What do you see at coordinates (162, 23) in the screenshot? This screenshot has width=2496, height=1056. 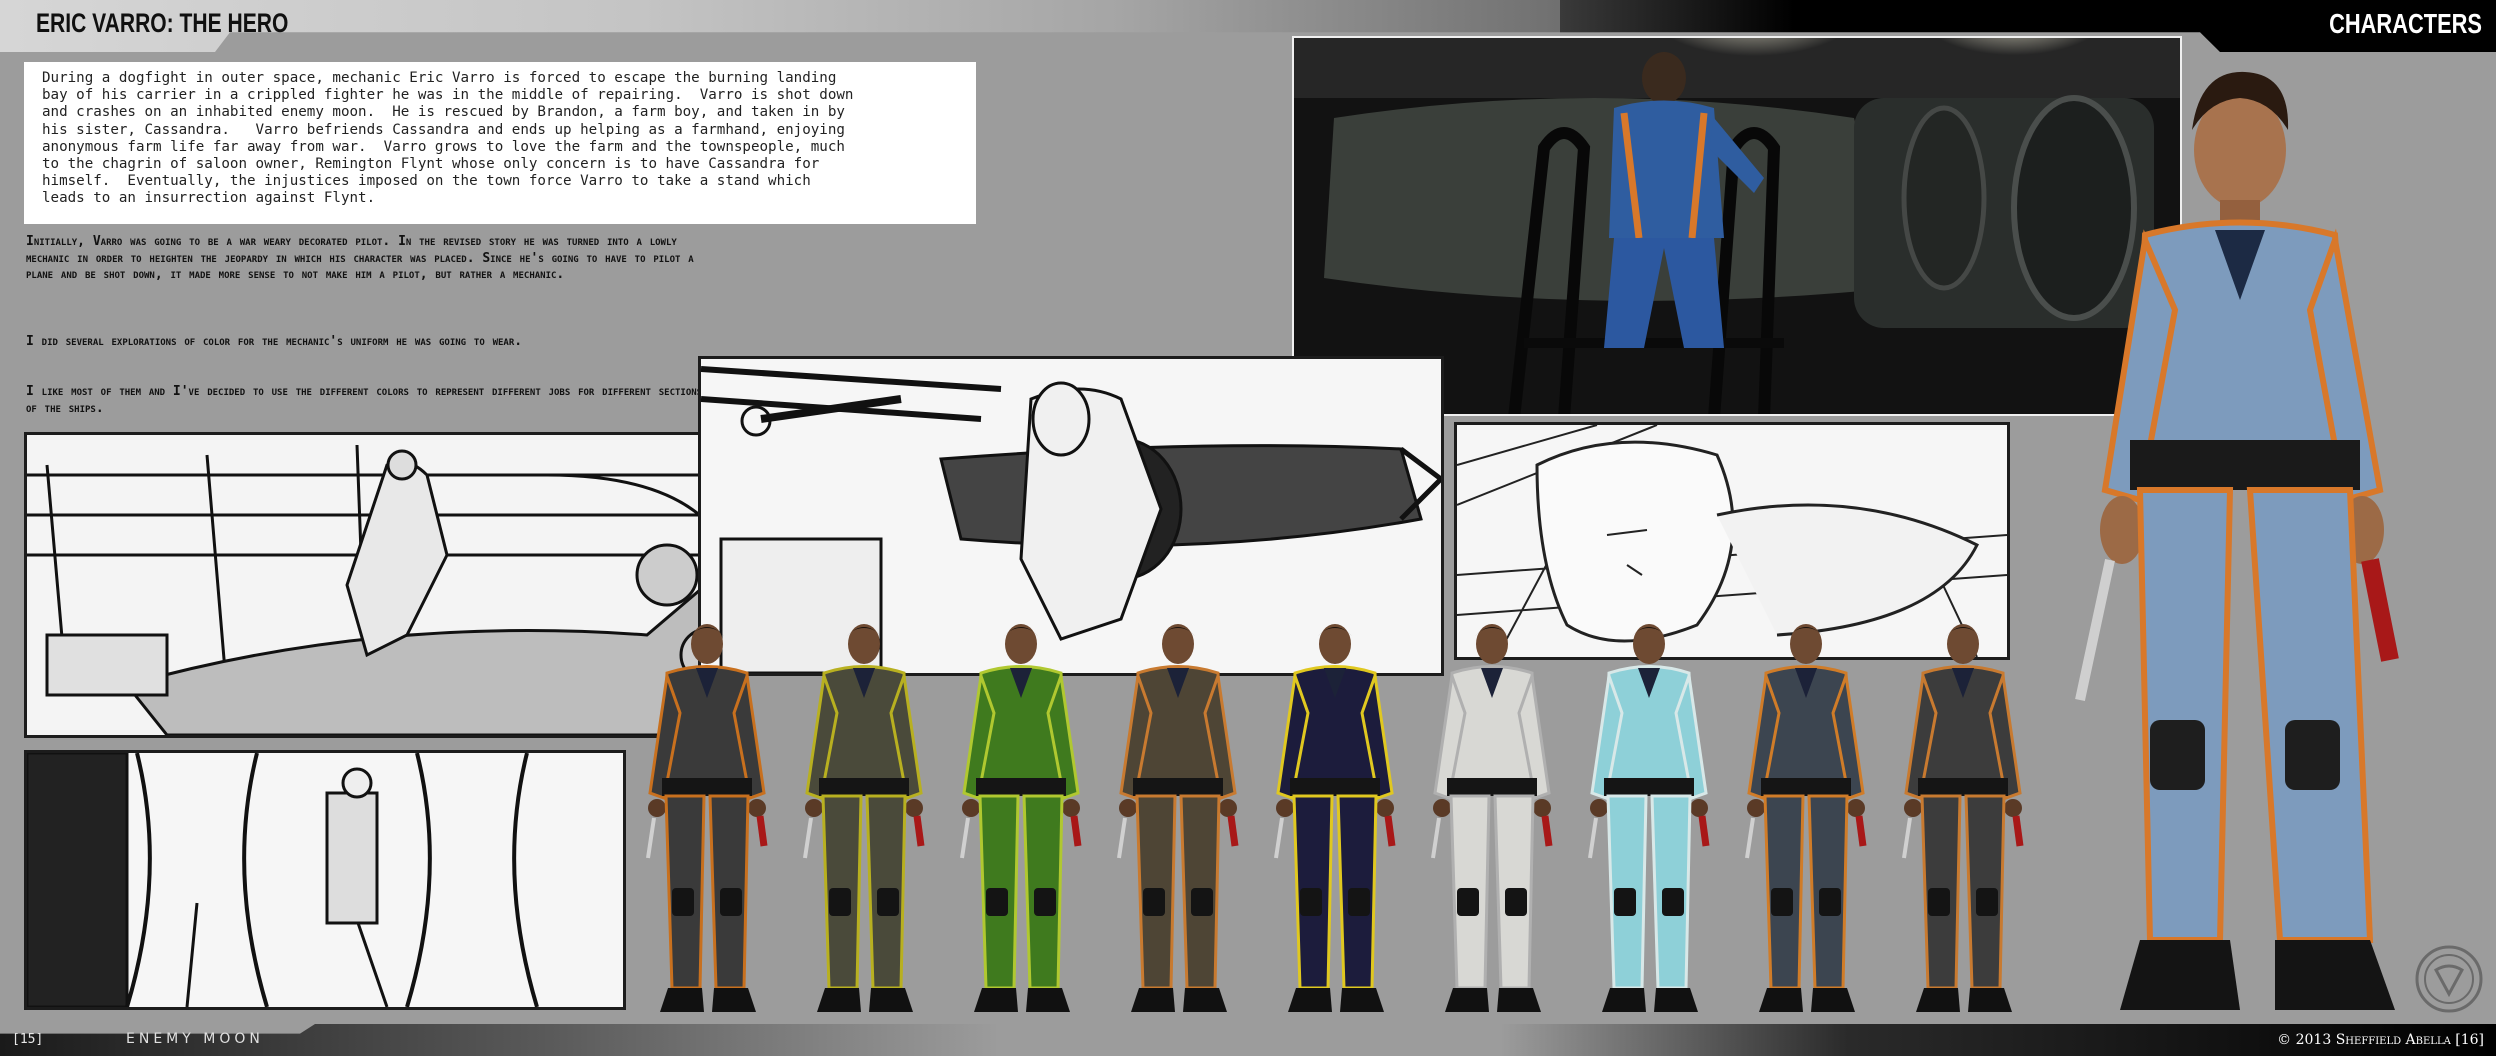 I see `page-title: ERIC VARRO: THE HERO` at bounding box center [162, 23].